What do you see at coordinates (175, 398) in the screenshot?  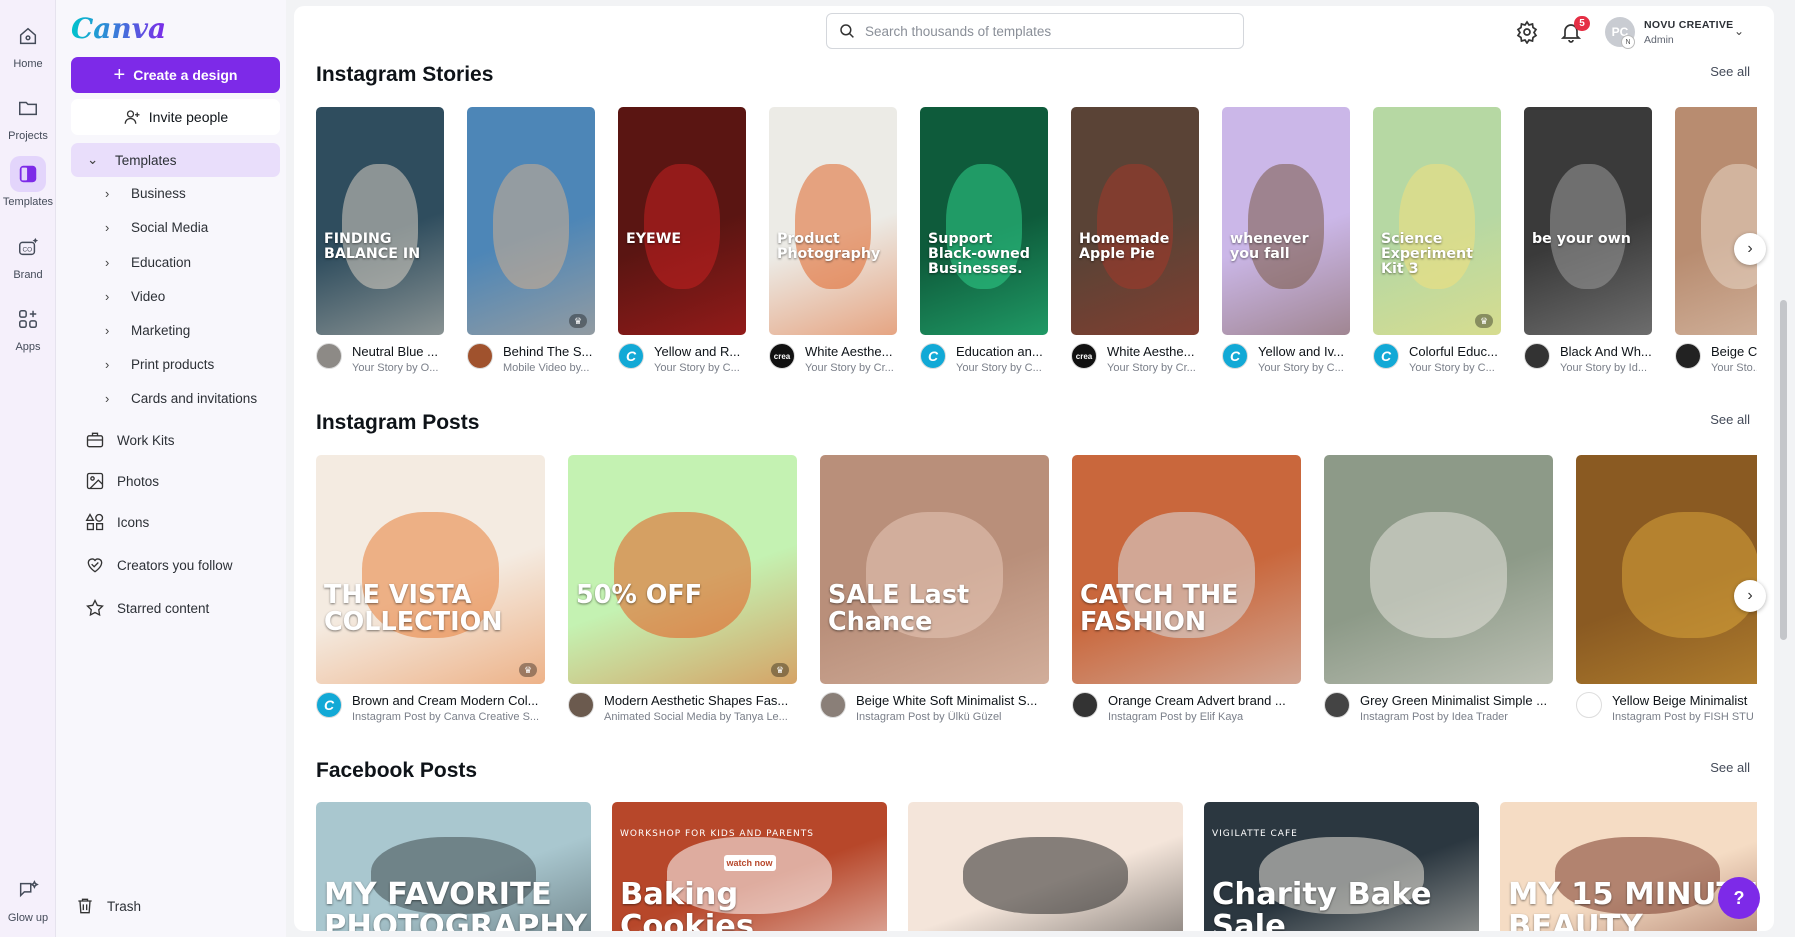 I see `template-category-cards-invitations: › Cards and invitations` at bounding box center [175, 398].